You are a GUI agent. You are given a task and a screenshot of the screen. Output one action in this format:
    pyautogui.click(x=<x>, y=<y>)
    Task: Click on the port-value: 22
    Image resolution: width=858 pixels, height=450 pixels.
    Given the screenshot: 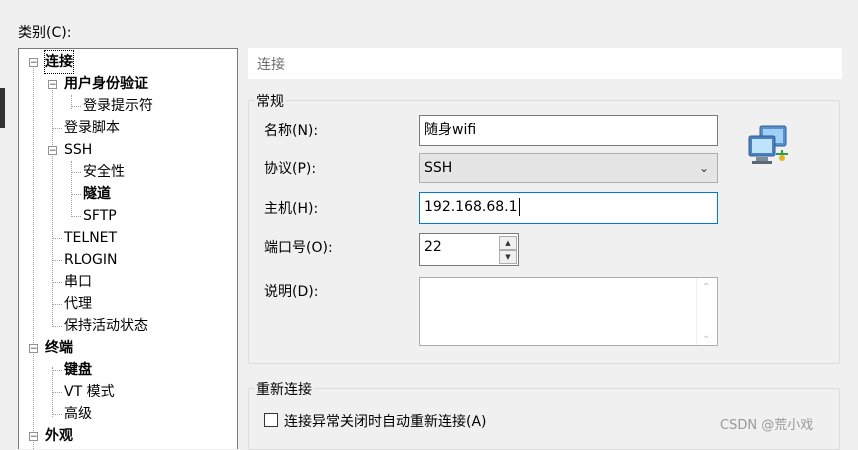 What is the action you would take?
    pyautogui.click(x=433, y=247)
    